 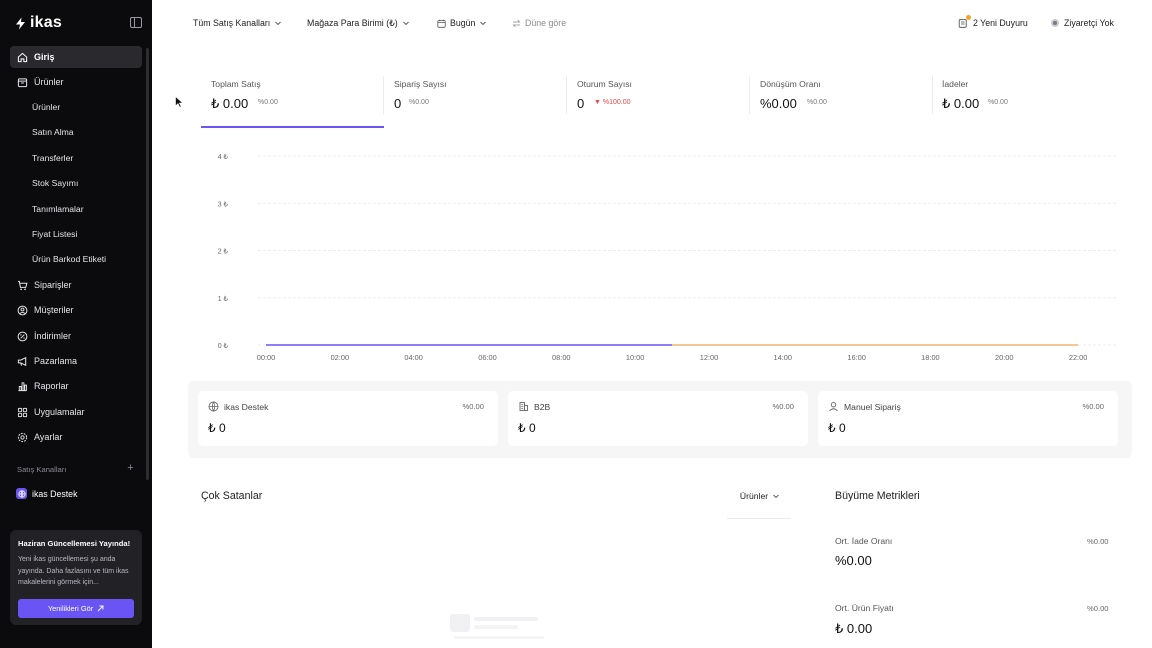 I want to click on x-tick-label: 02:00, so click(x=340, y=357).